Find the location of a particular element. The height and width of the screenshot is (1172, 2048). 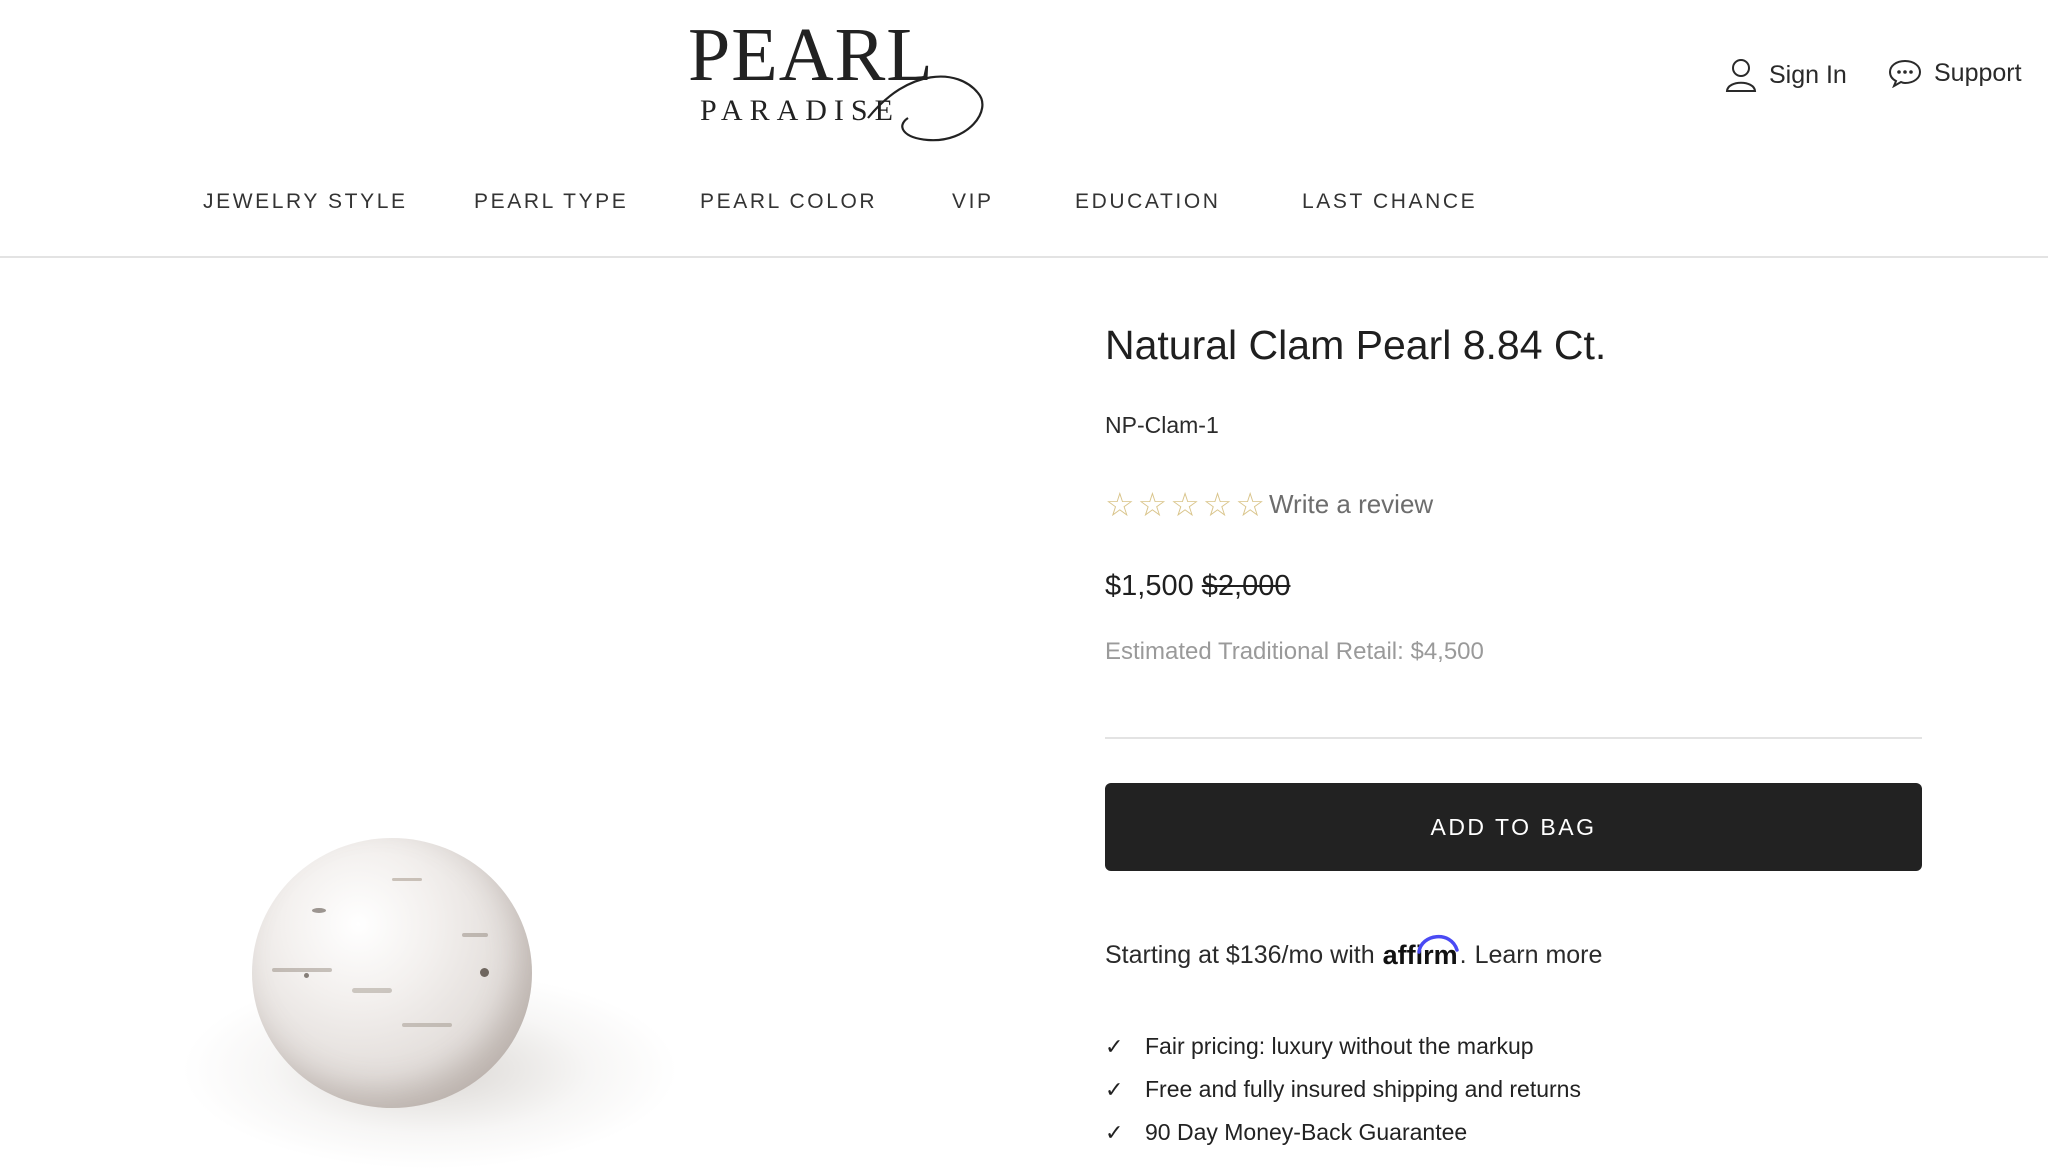

add-to-bag-button: ADD TO BAG is located at coordinates (1513, 827).